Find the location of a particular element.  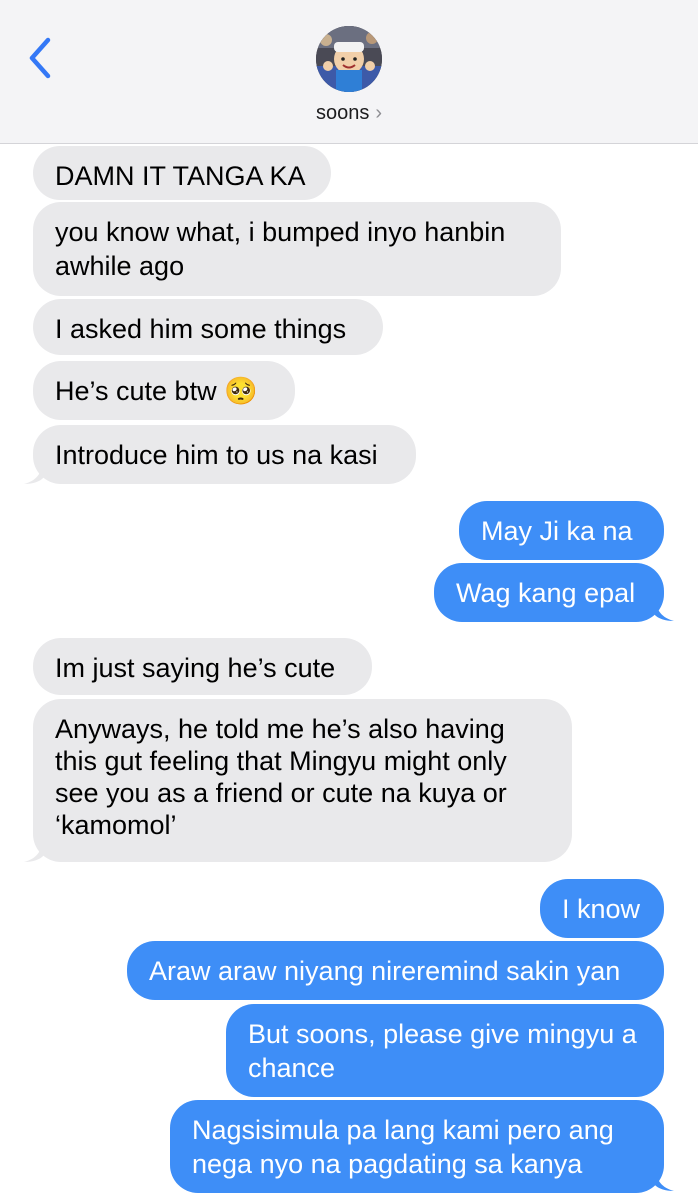

outgoing-message: May Ji ka na is located at coordinates (561, 530).